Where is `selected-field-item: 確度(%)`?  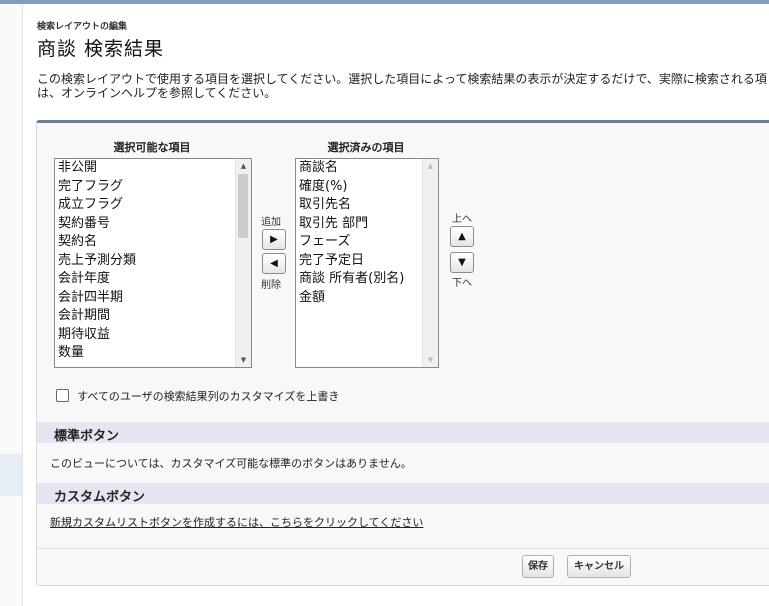 selected-field-item: 確度(%) is located at coordinates (359, 187).